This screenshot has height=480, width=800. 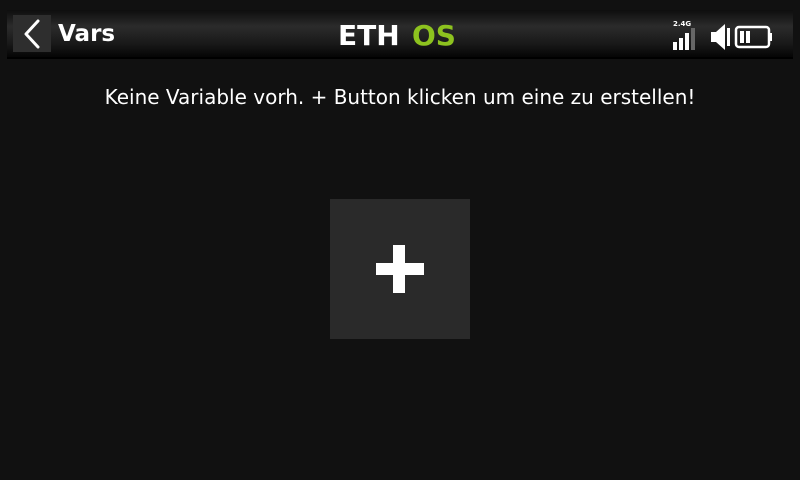 I want to click on battery-icon, so click(x=753, y=37).